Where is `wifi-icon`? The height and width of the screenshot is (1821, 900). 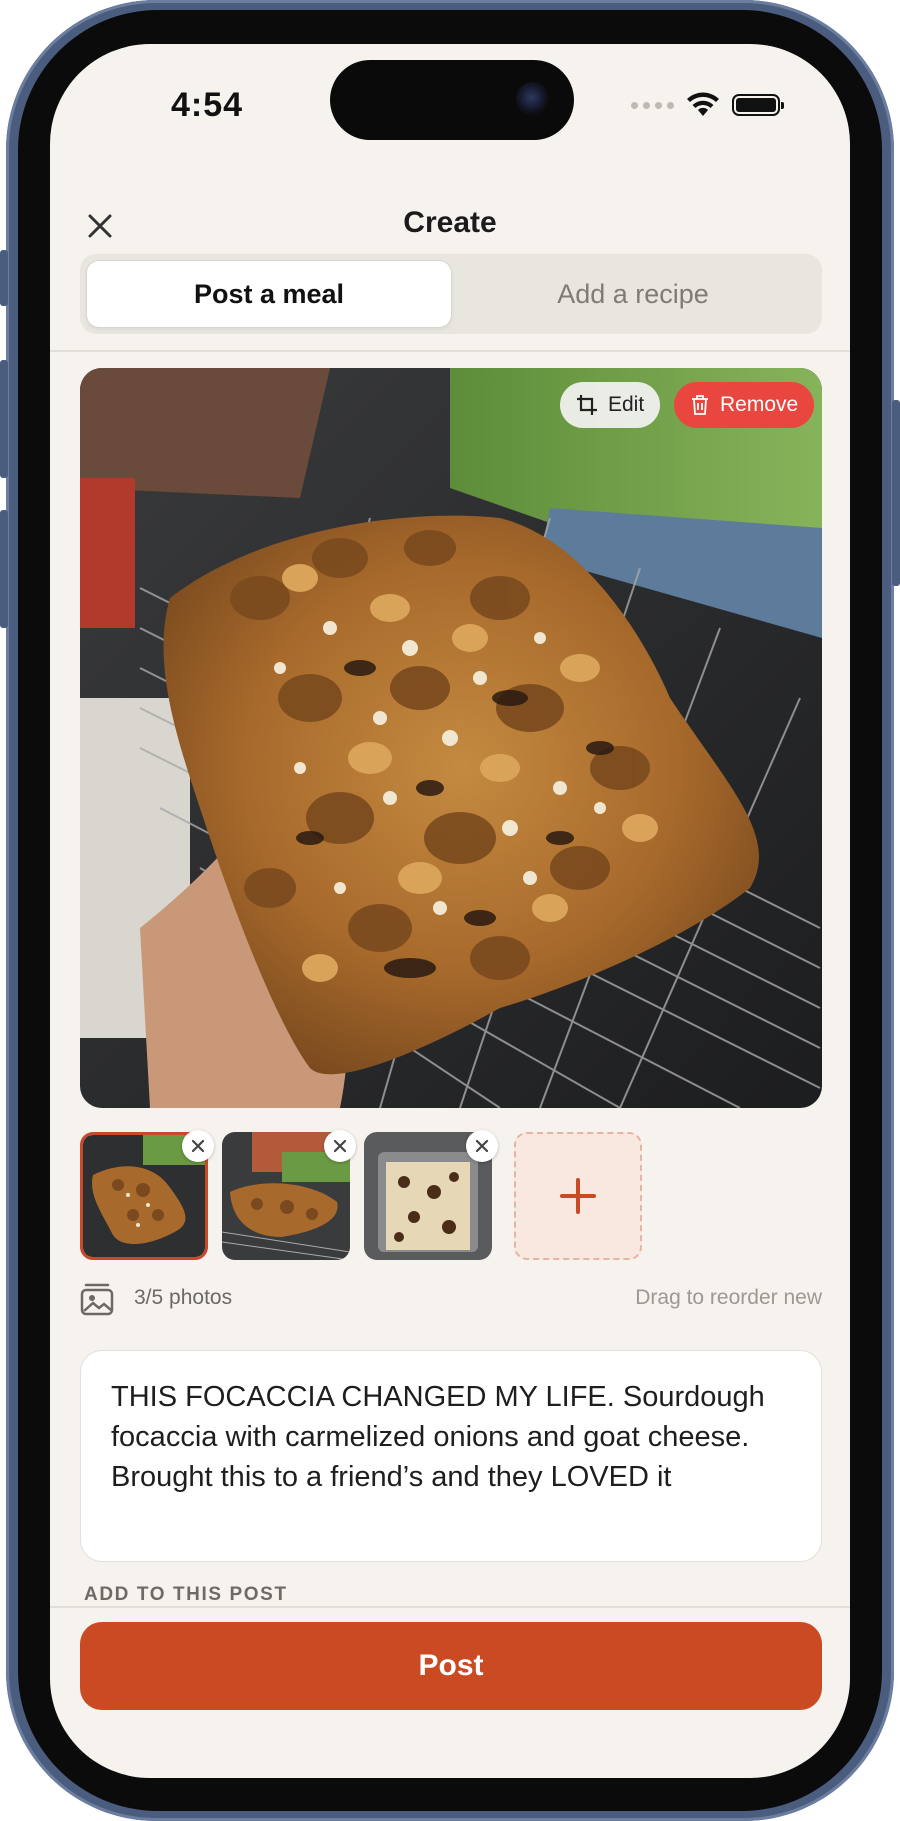 wifi-icon is located at coordinates (703, 104).